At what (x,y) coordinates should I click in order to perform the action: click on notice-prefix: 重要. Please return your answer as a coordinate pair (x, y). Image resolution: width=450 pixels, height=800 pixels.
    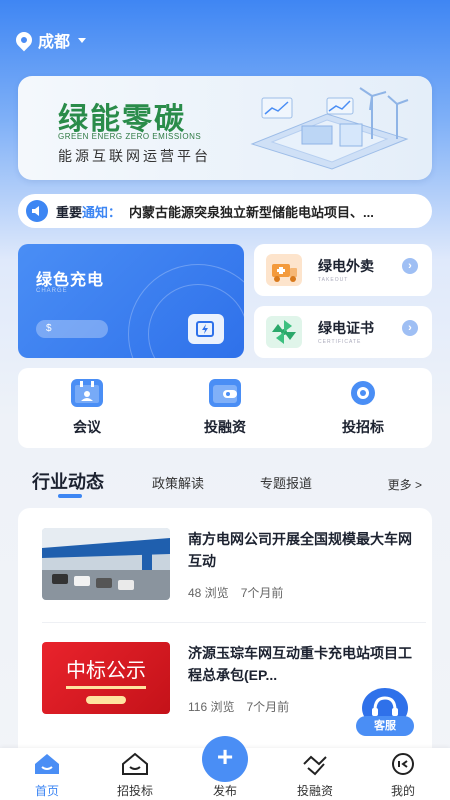
    Looking at the image, I should click on (69, 212).